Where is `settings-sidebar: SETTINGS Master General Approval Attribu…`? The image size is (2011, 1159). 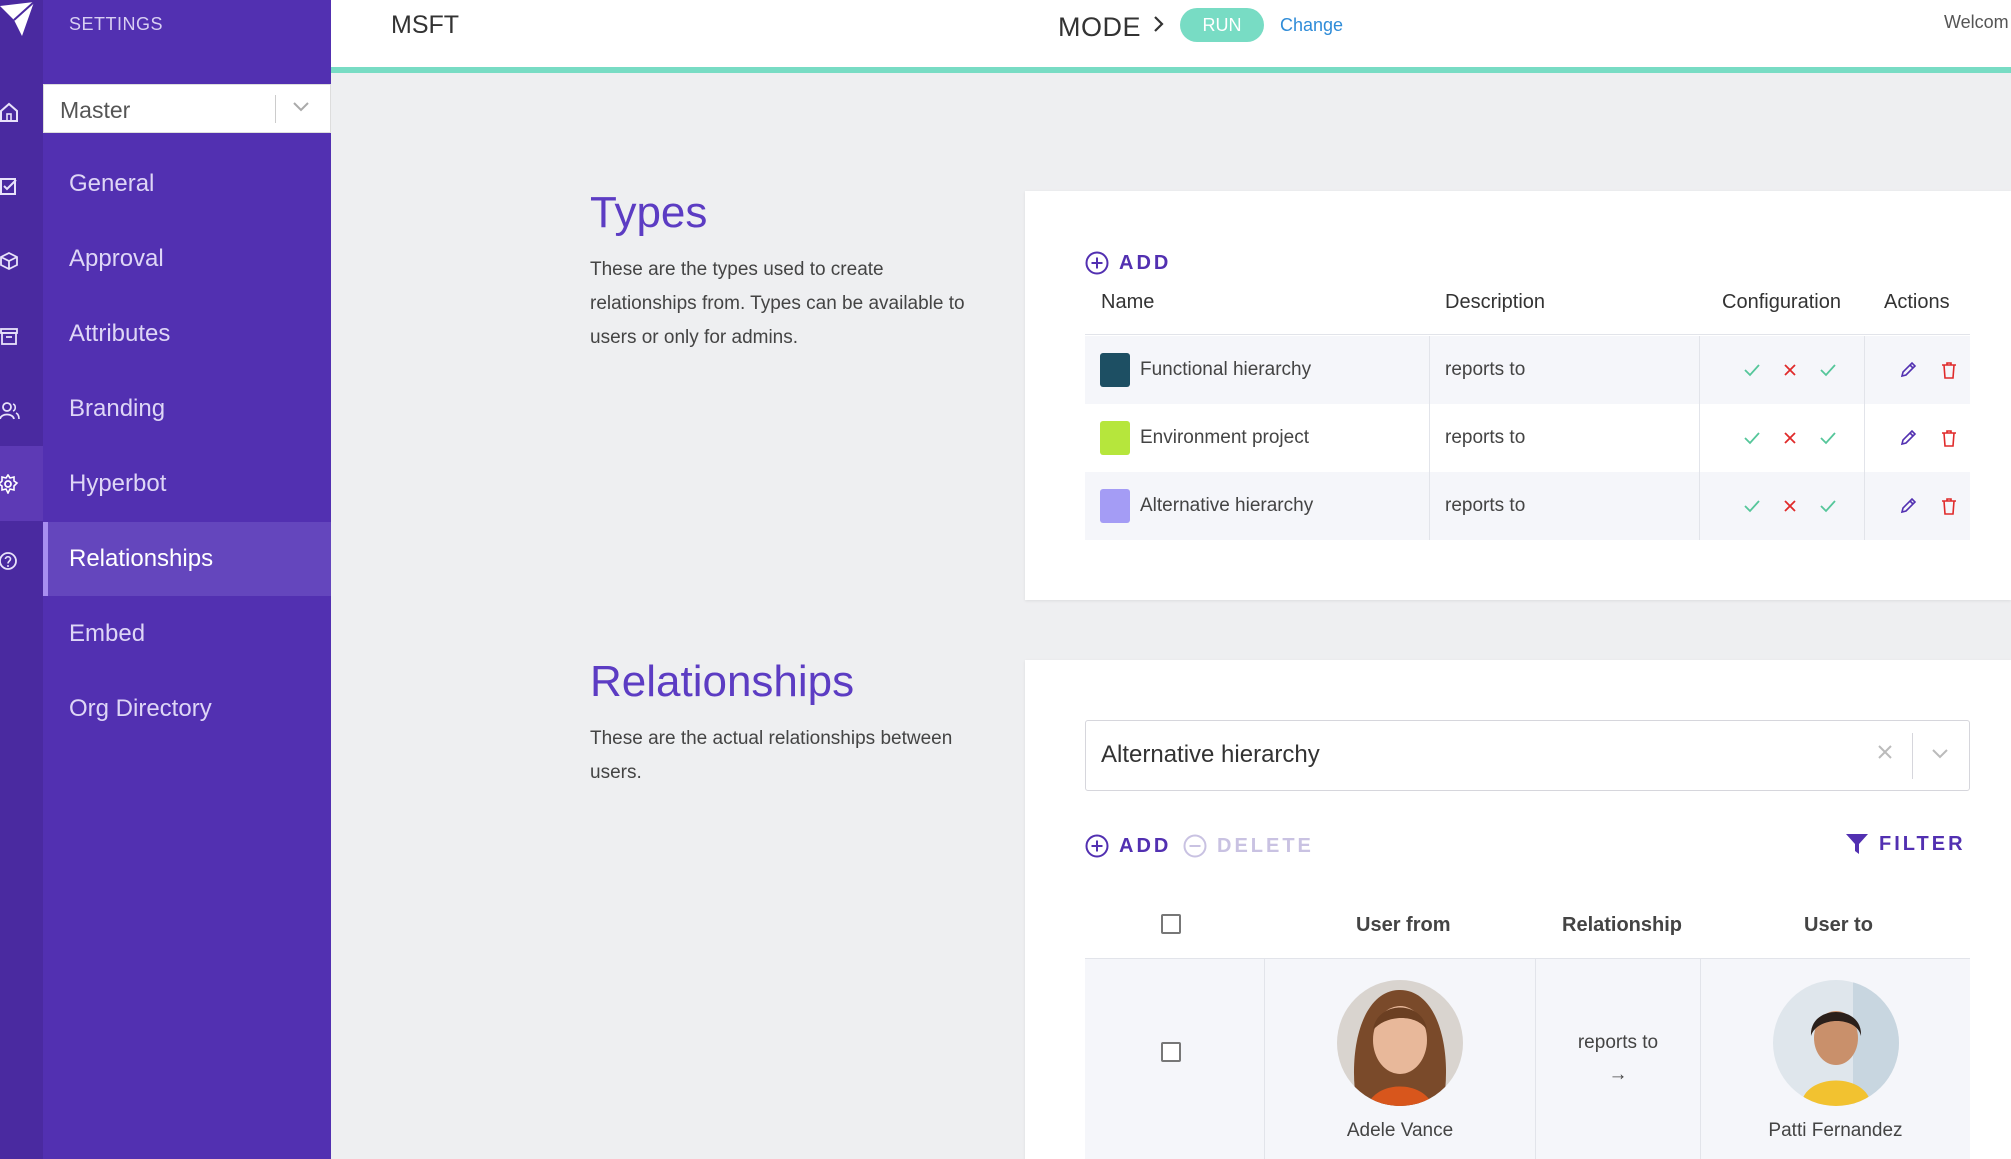
settings-sidebar: SETTINGS Master General Approval Attribu… is located at coordinates (187, 579).